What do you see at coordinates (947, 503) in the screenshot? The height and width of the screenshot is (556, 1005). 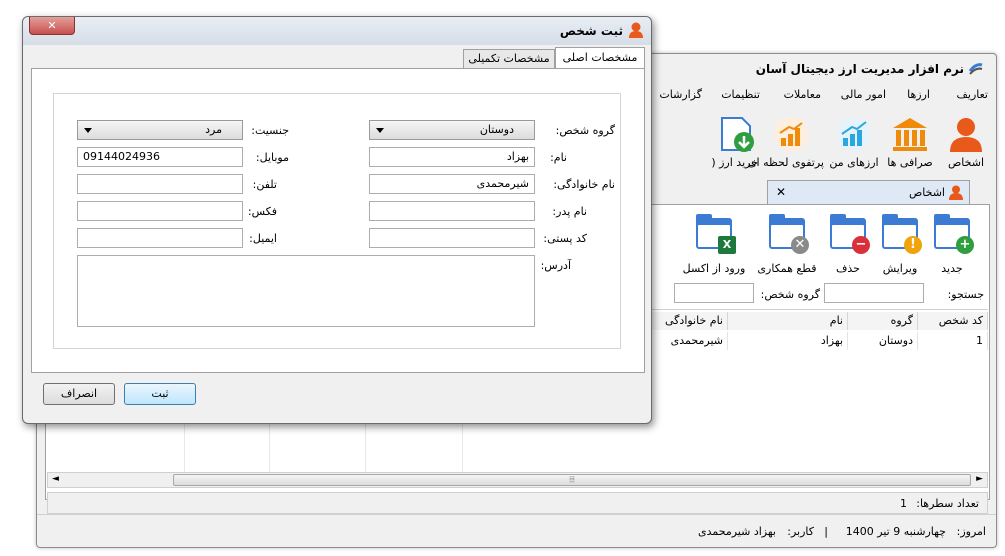 I see `row-count-label: تعداد سطرها:` at bounding box center [947, 503].